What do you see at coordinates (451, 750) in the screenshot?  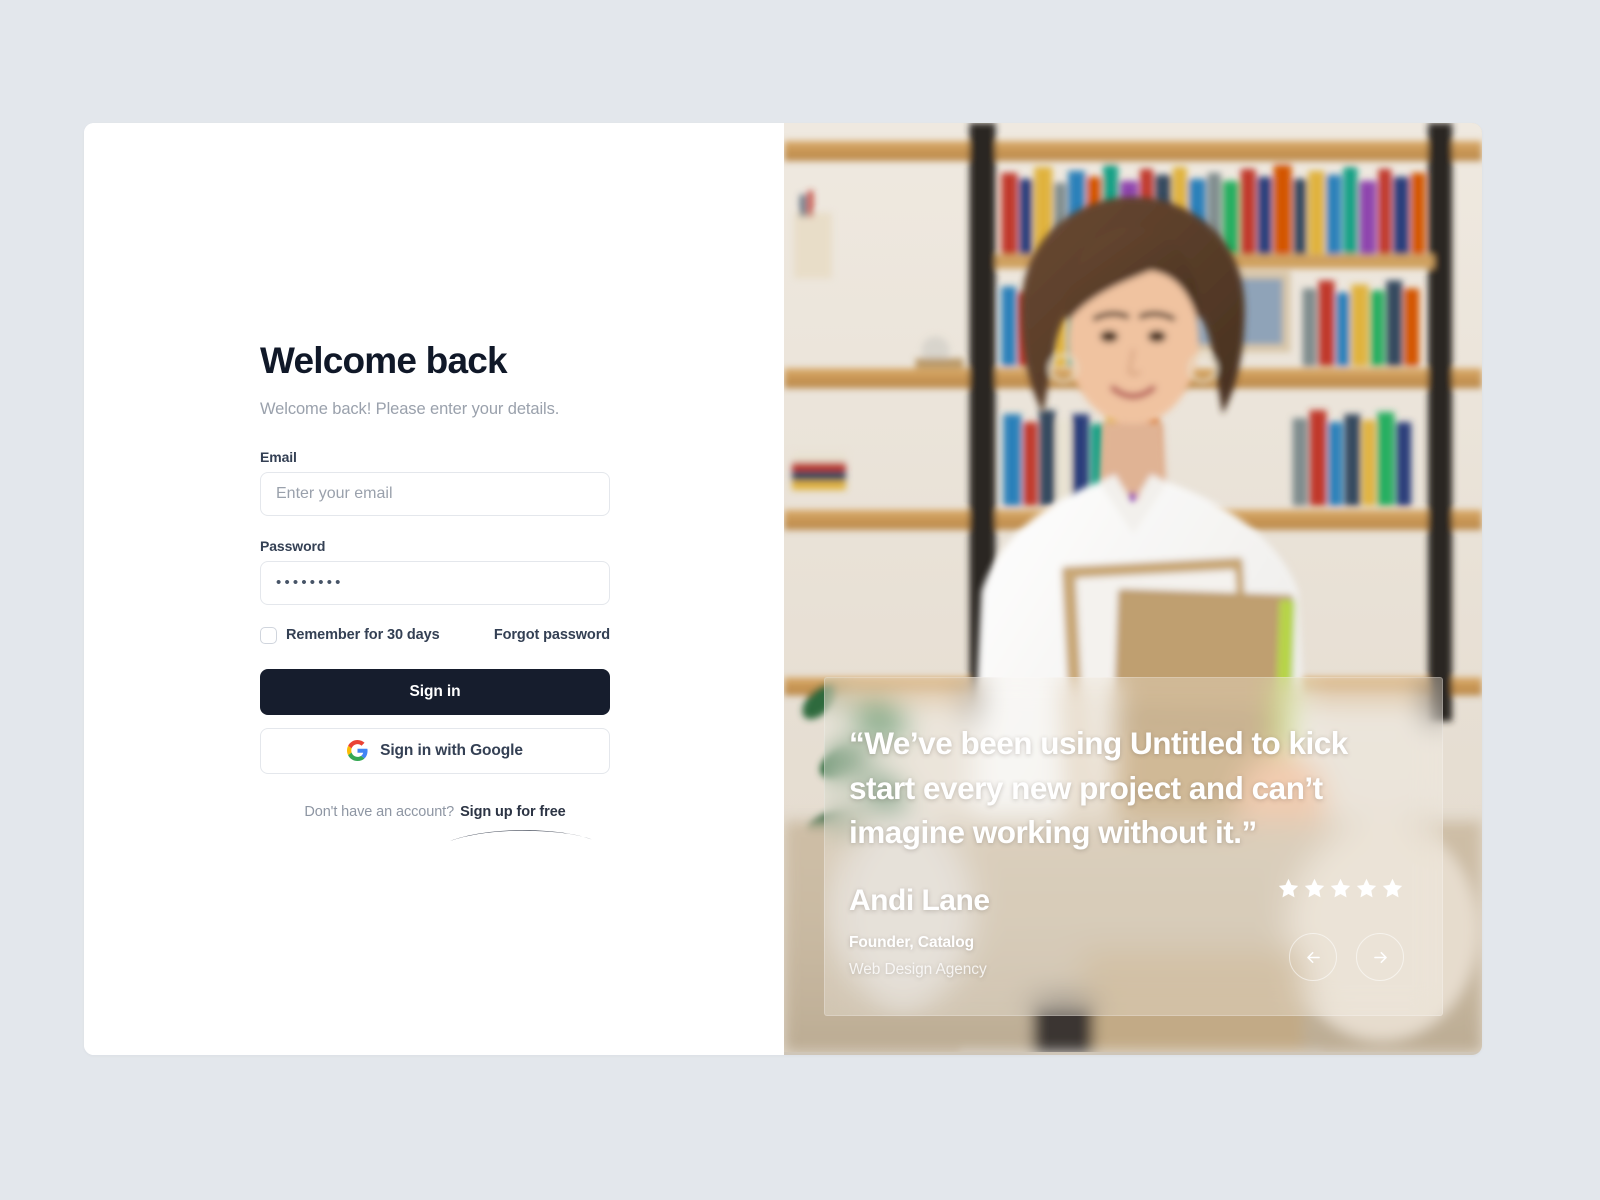 I see `google-button-label: Sign in with Google` at bounding box center [451, 750].